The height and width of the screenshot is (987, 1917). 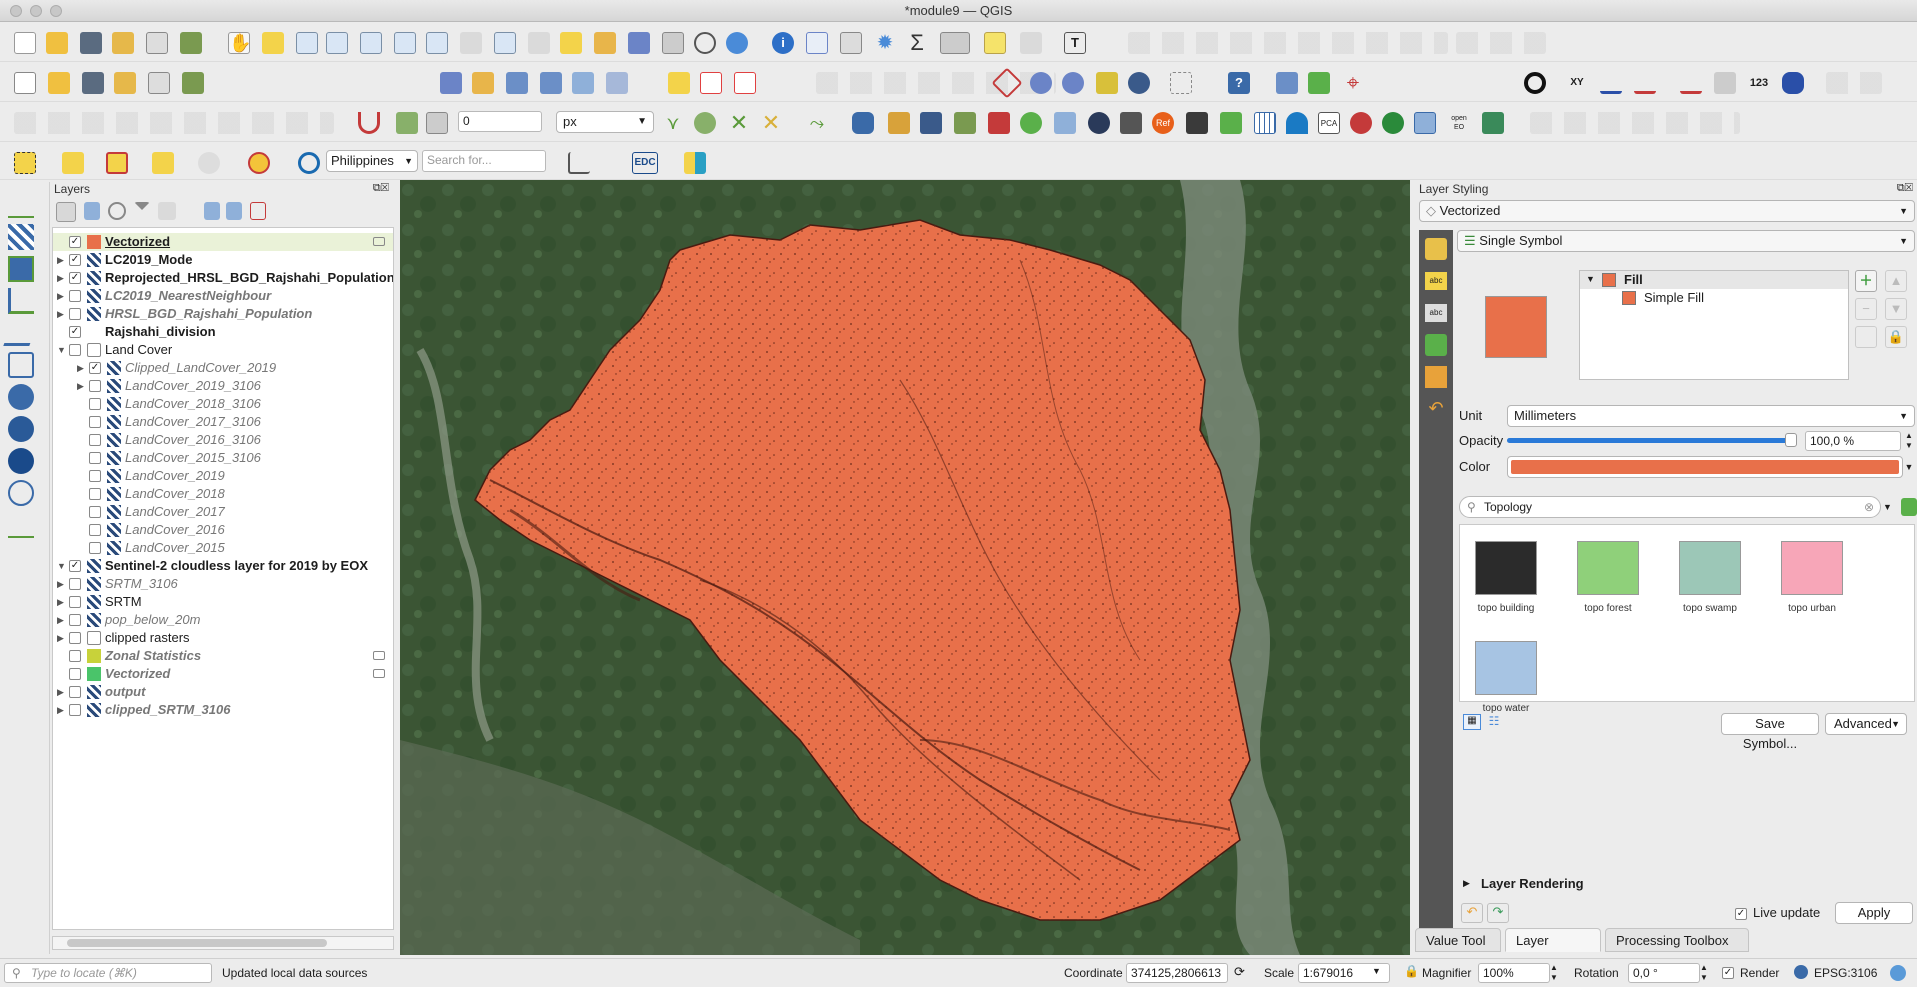 What do you see at coordinates (1741, 914) in the screenshot?
I see `live-update-checkbox: ✓` at bounding box center [1741, 914].